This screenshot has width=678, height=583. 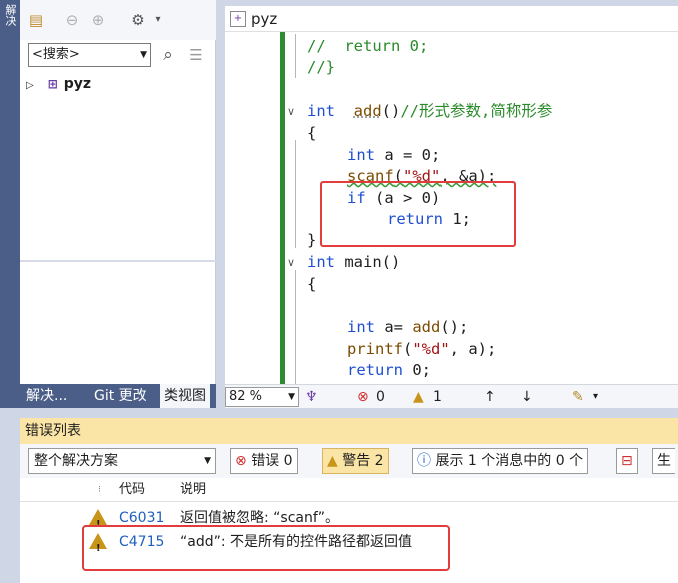 What do you see at coordinates (10, 204) in the screenshot?
I see `left-tool-strip: 解决` at bounding box center [10, 204].